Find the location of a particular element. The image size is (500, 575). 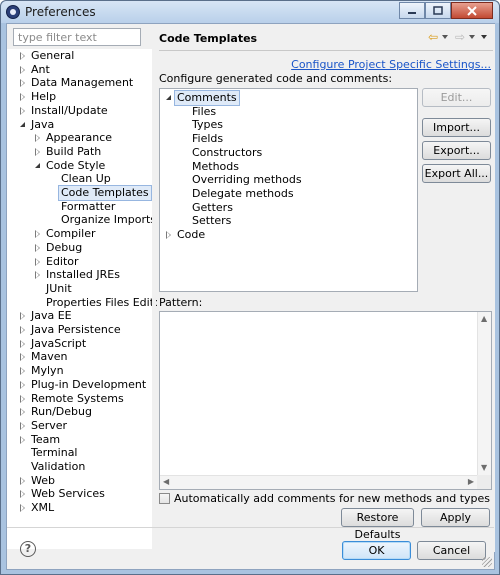

nav-label: Code Templates is located at coordinates (105, 193).